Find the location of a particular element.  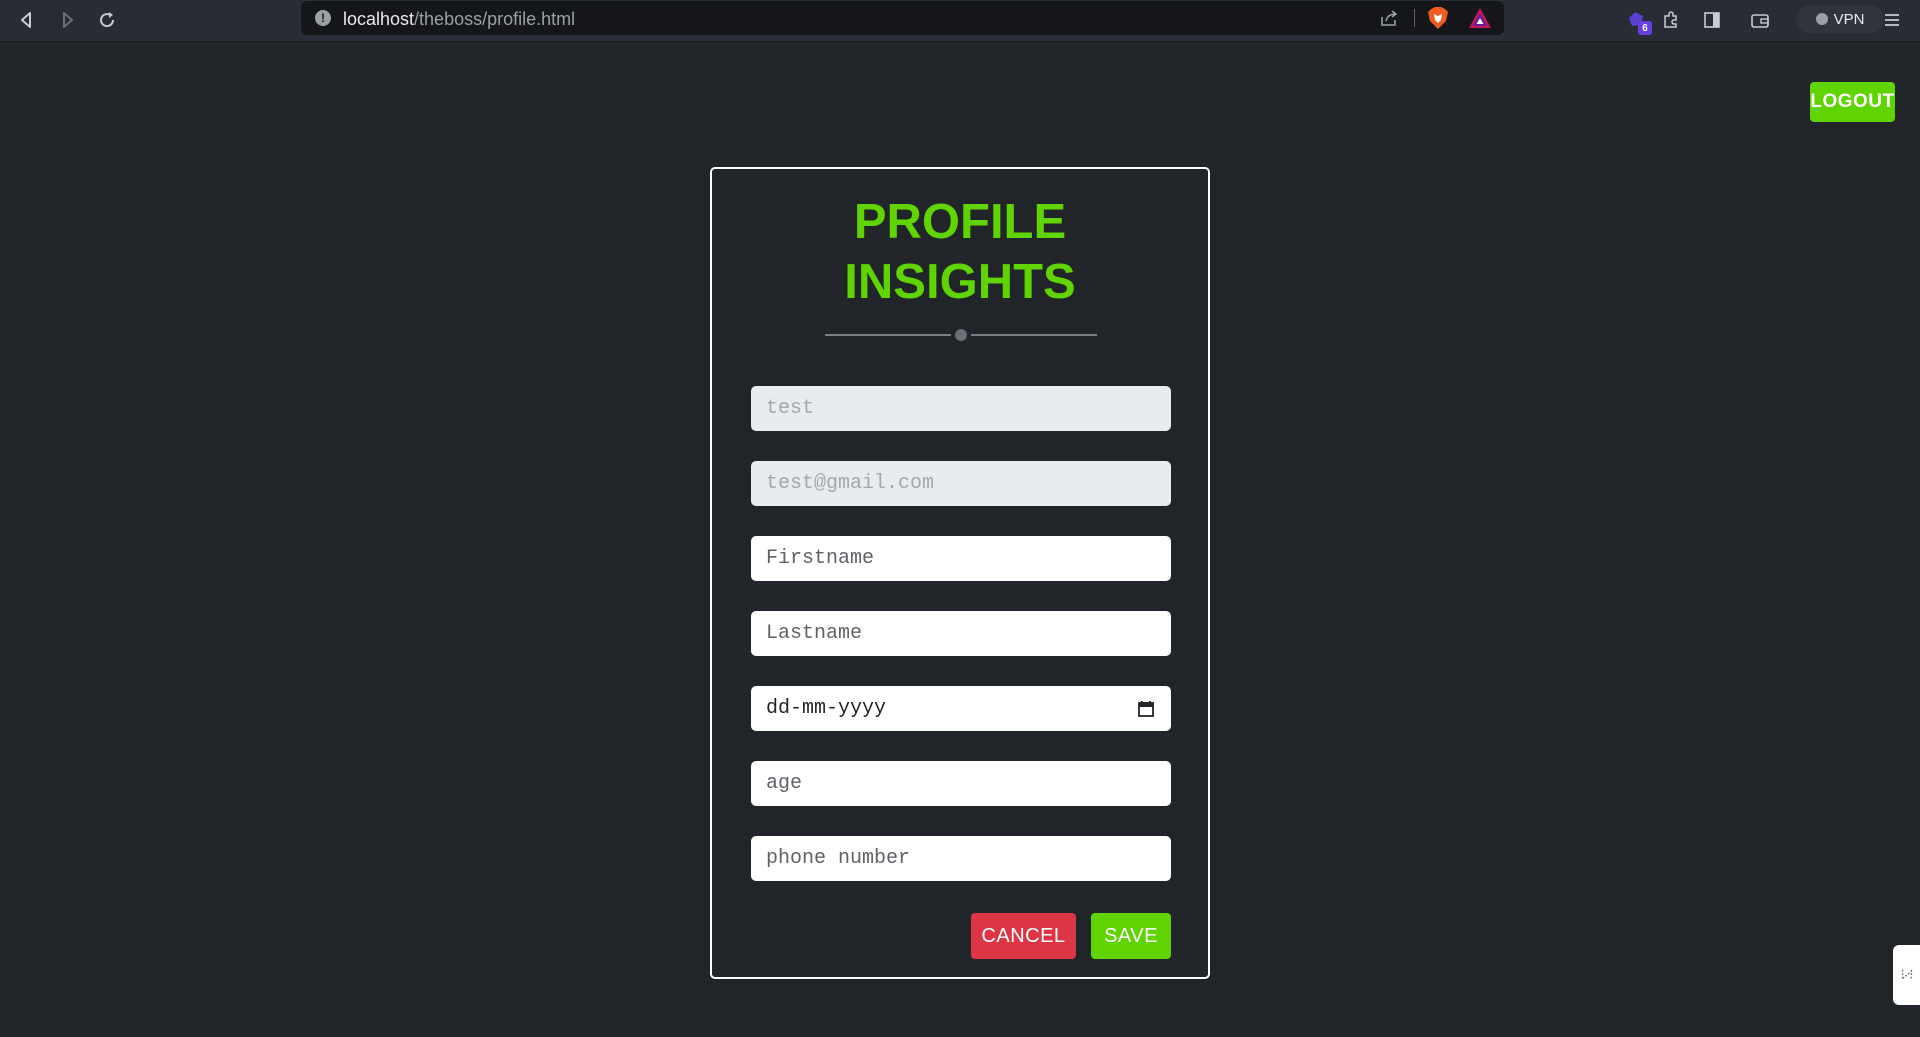

wallet-button is located at coordinates (1760, 20).